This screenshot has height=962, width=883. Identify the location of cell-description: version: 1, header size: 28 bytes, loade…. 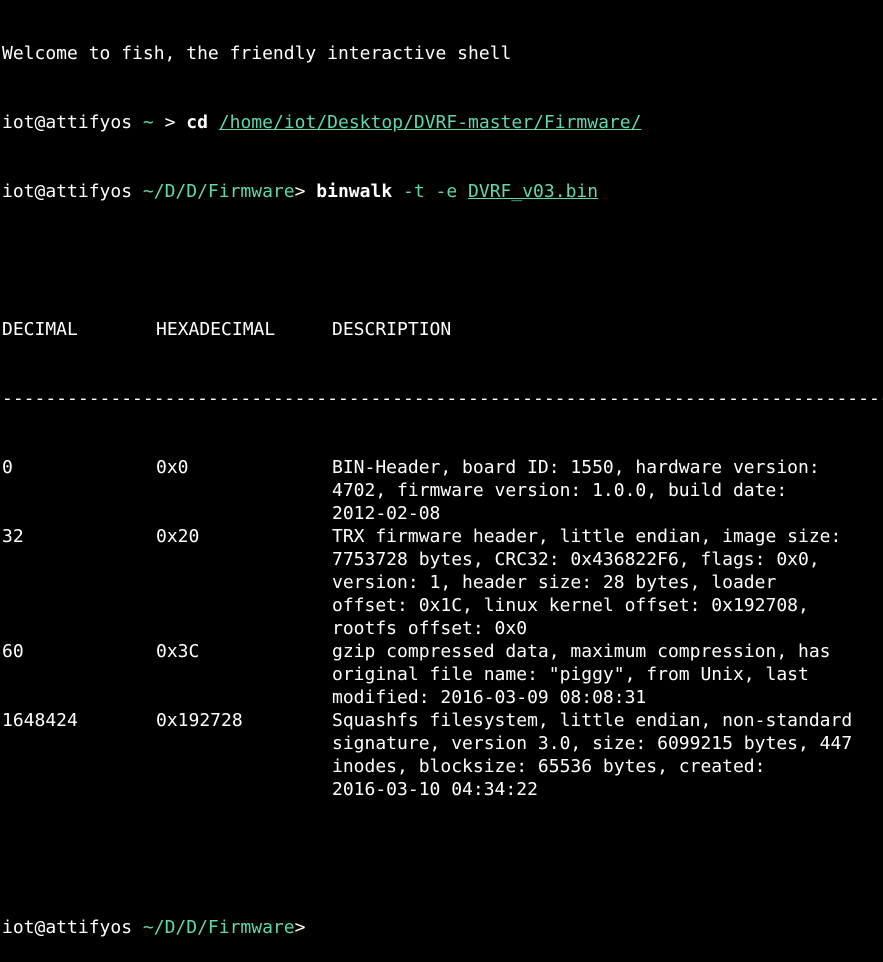
(554, 582).